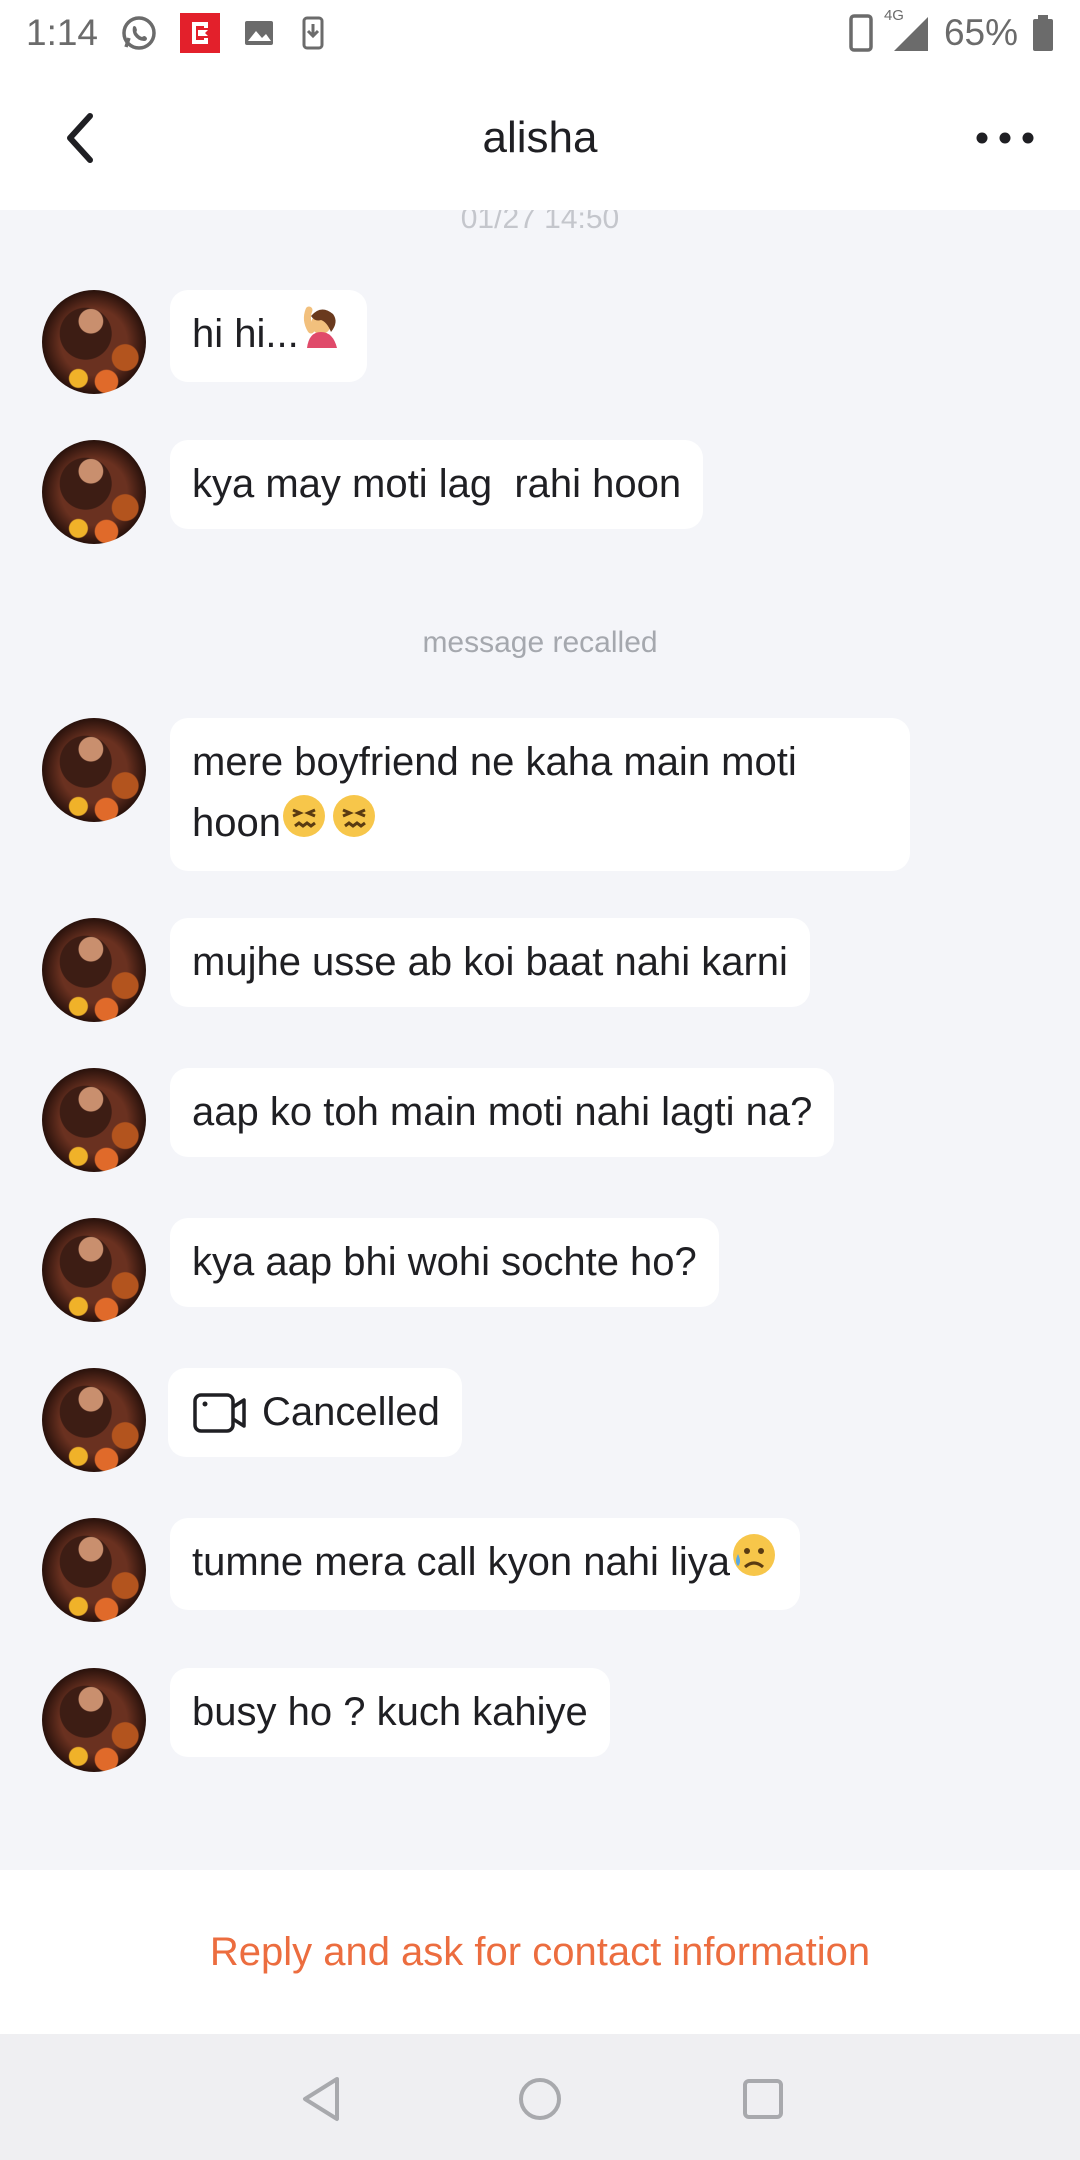  I want to click on message-bubble: mujhe usse ab koi baat nahi karni, so click(490, 962).